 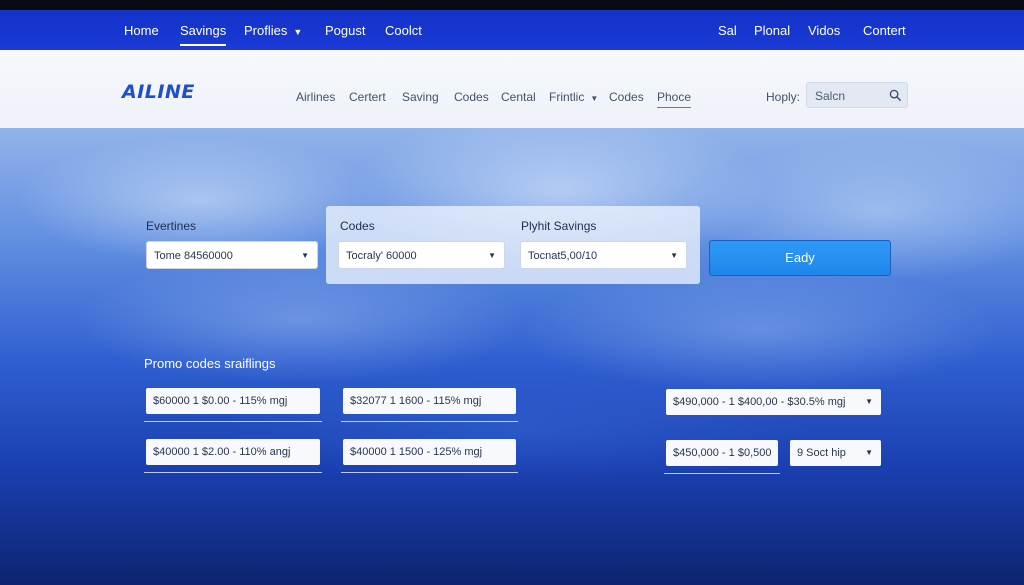 What do you see at coordinates (518, 97) in the screenshot?
I see `subnav-cental: Cental` at bounding box center [518, 97].